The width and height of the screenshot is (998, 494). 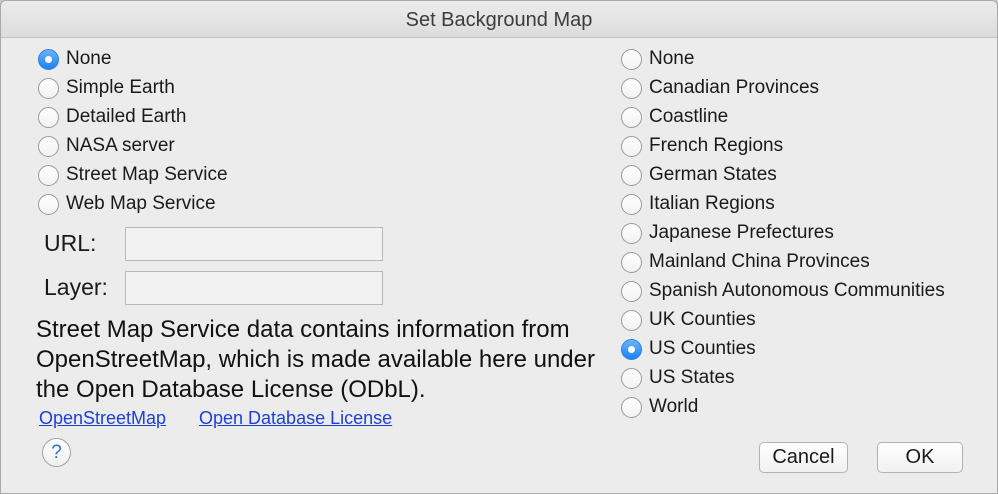 I want to click on url-field, so click(x=254, y=244).